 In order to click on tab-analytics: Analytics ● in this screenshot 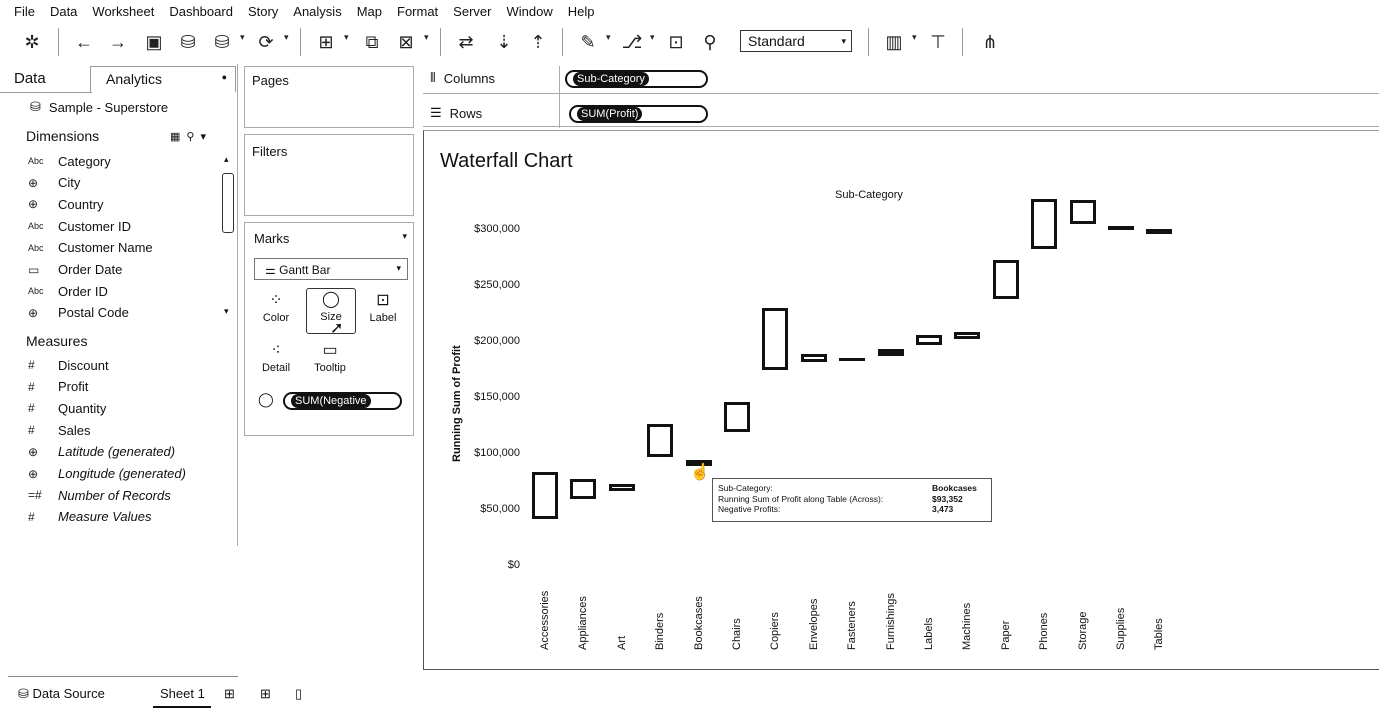, I will do `click(163, 79)`.